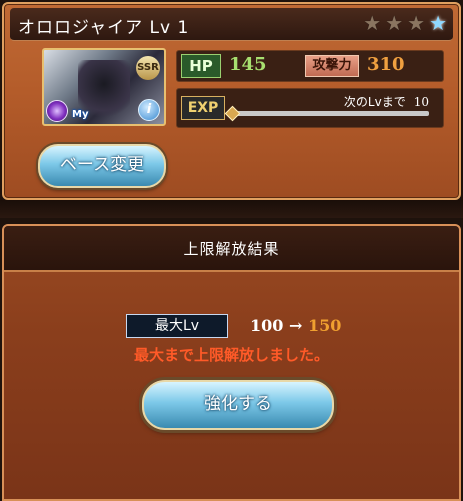 The image size is (463, 501). Describe the element at coordinates (231, 209) in the screenshot. I see `panel-divider` at that location.